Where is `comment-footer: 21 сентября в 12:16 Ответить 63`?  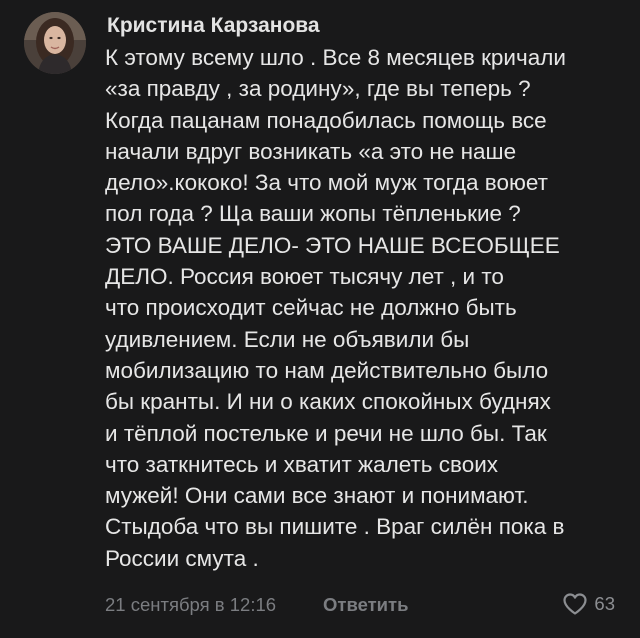 comment-footer: 21 сентября в 12:16 Ответить 63 is located at coordinates (360, 605).